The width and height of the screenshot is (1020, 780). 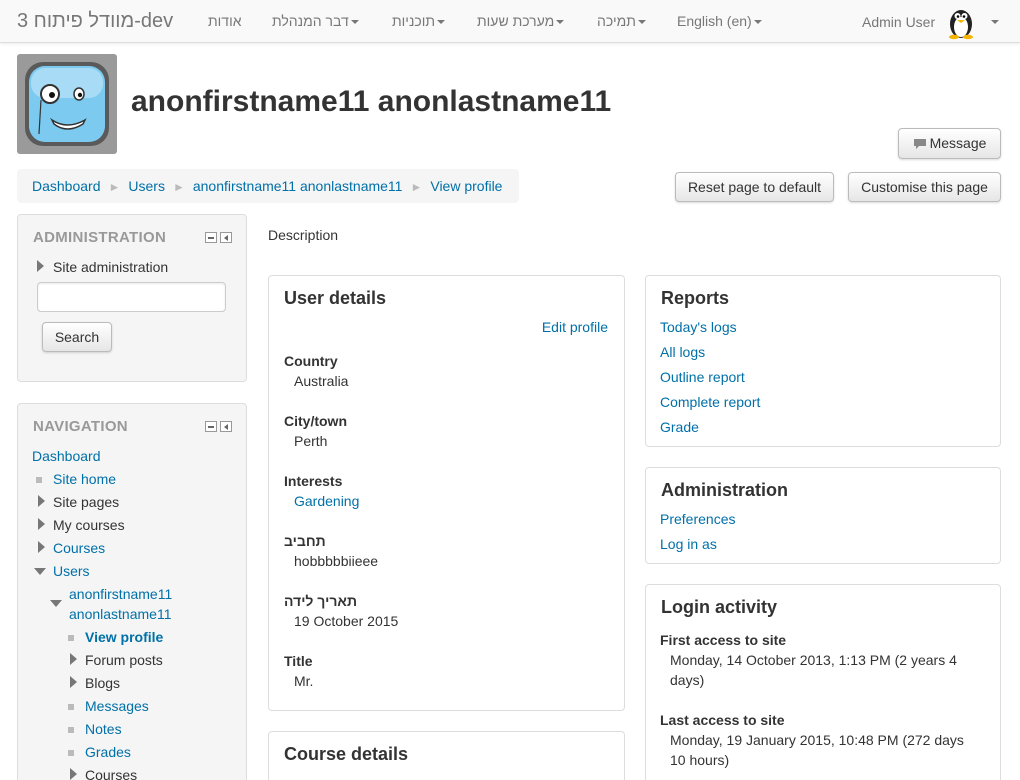 What do you see at coordinates (702, 377) in the screenshot?
I see `report-outline-link: Outline report` at bounding box center [702, 377].